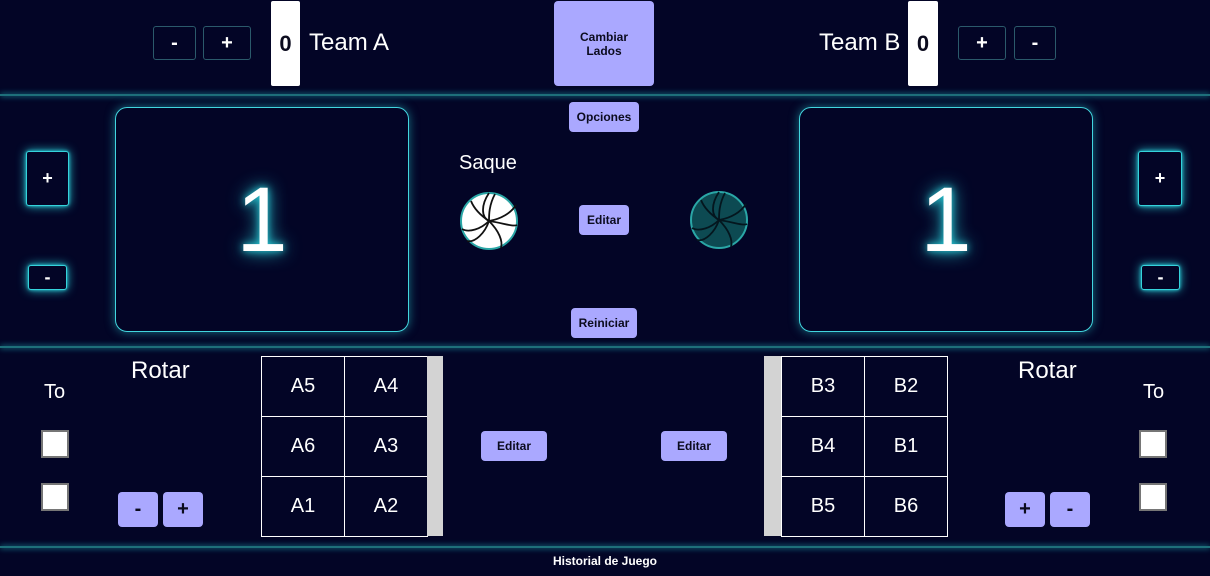  Describe the element at coordinates (604, 117) in the screenshot. I see `opciones-button: Opciones` at that location.